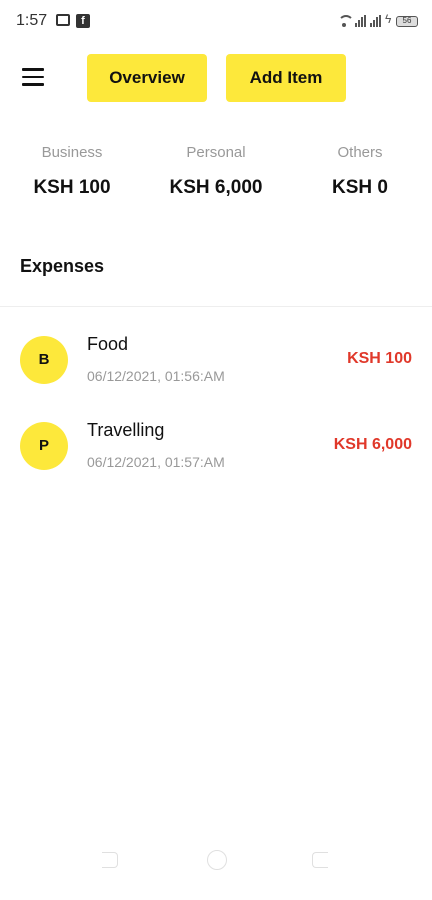 This screenshot has height=900, width=432. What do you see at coordinates (44, 446) in the screenshot?
I see `avatar: P` at bounding box center [44, 446].